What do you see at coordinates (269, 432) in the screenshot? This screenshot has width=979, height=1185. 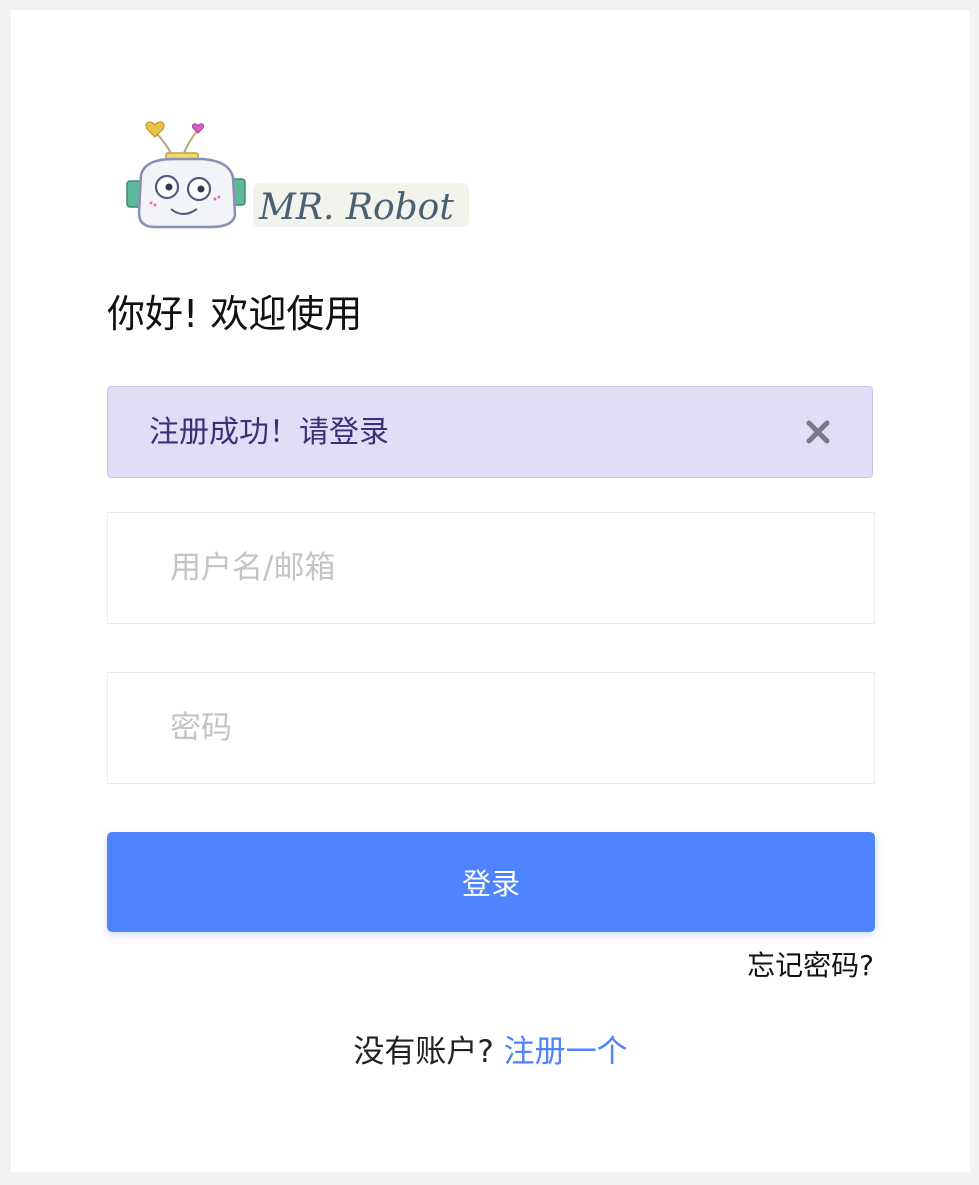 I see `alert-message: 注册成功！请登录` at bounding box center [269, 432].